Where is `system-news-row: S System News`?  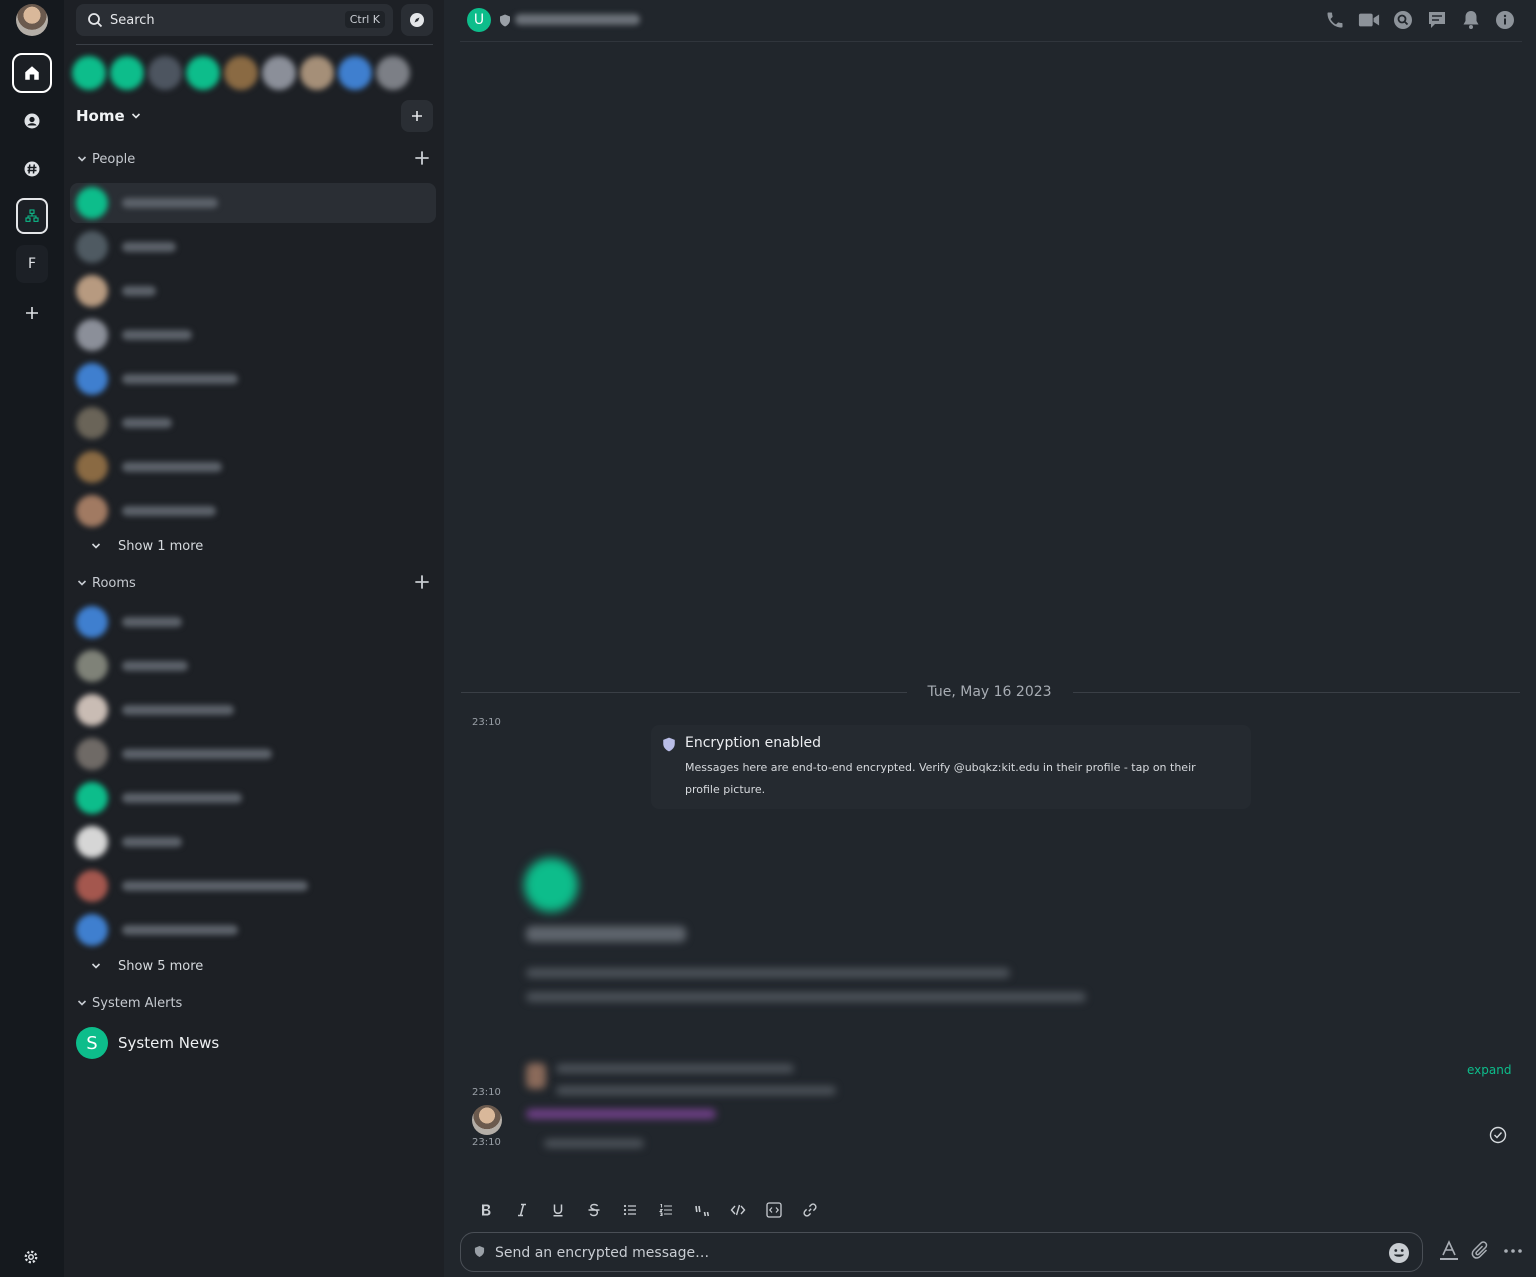 system-news-row: S System News is located at coordinates (147, 1043).